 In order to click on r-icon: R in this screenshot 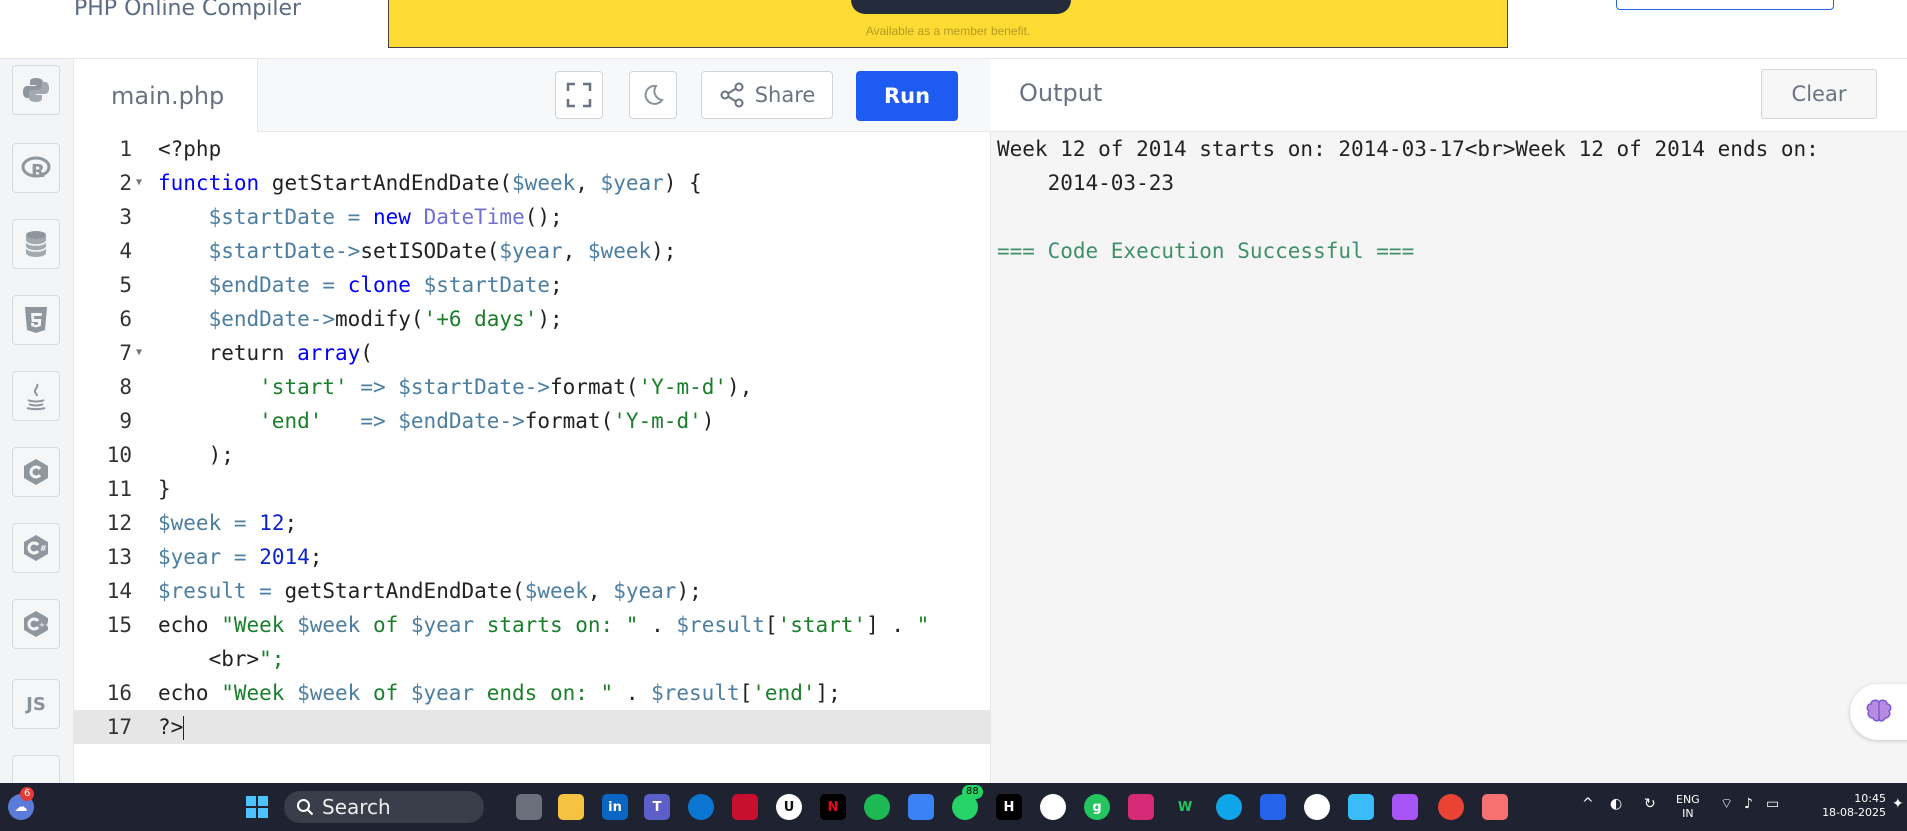, I will do `click(36, 169)`.